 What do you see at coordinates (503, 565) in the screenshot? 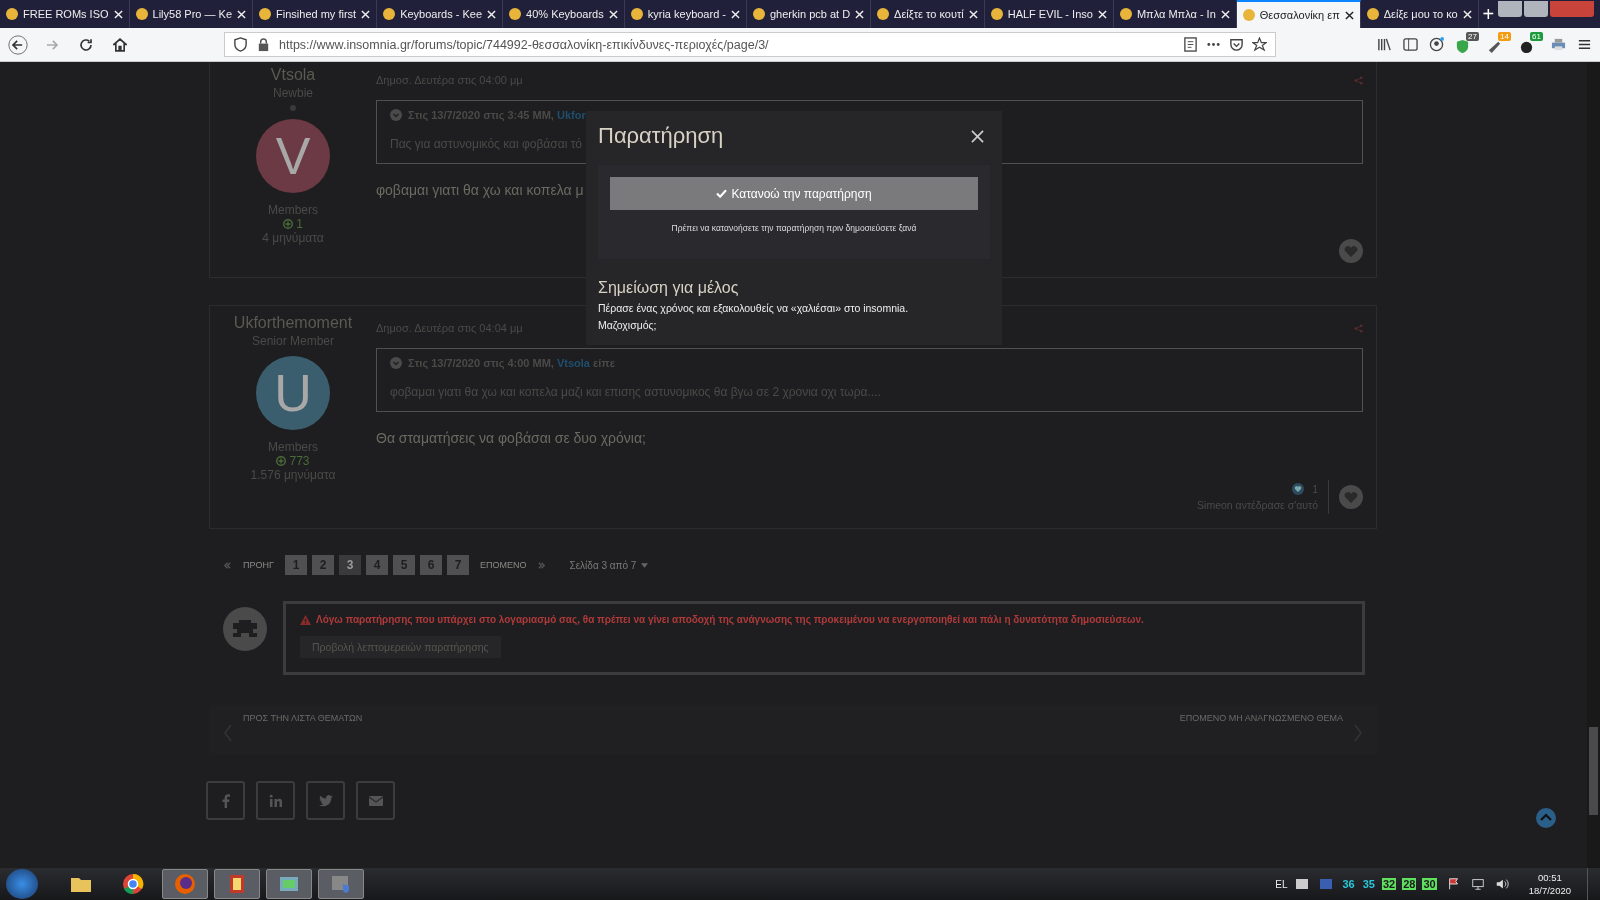
I see `next-link: ΕΠΟΜΕΝΟ` at bounding box center [503, 565].